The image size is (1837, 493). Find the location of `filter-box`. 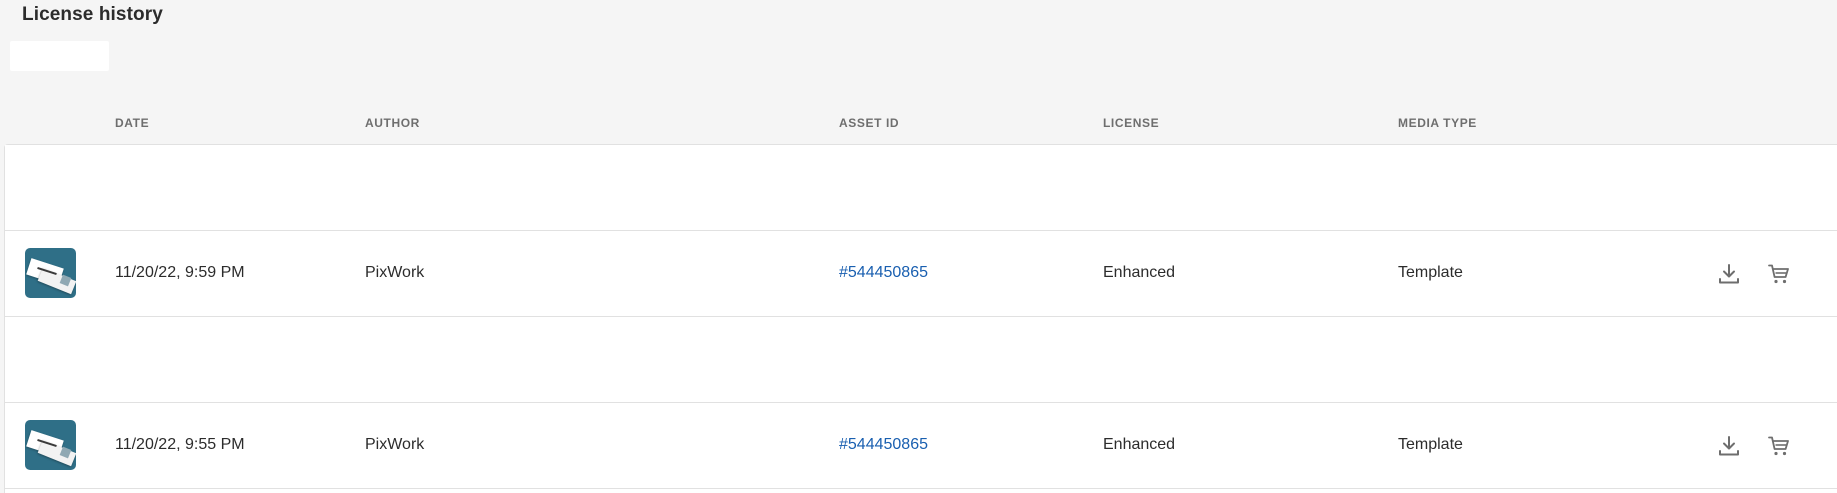

filter-box is located at coordinates (59, 56).